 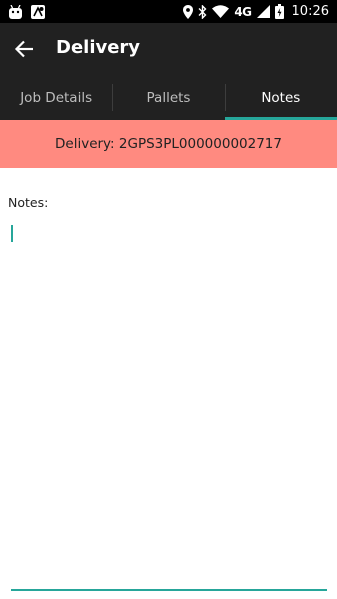 I want to click on battery-icon, so click(x=279, y=11).